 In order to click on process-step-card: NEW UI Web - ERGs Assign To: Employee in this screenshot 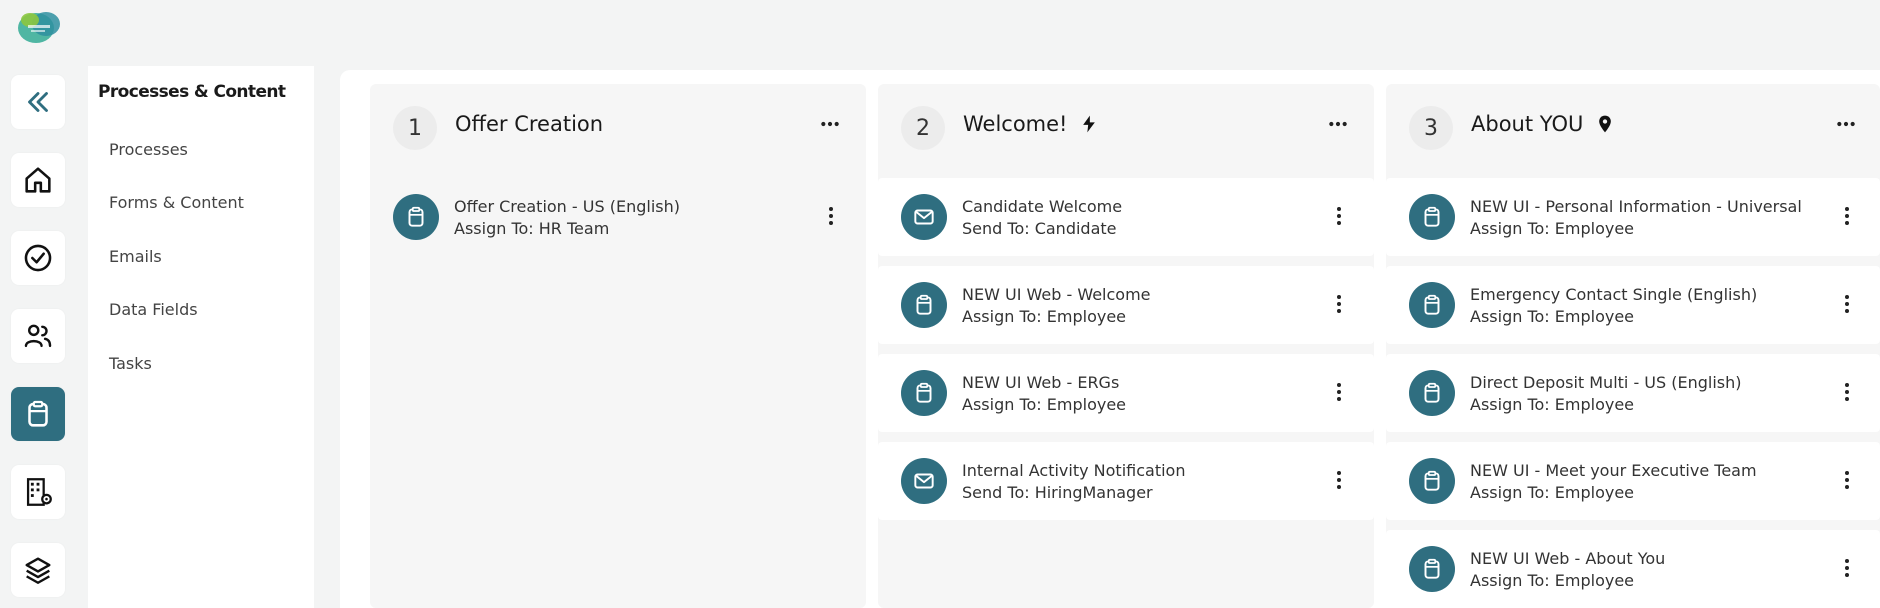, I will do `click(1126, 393)`.